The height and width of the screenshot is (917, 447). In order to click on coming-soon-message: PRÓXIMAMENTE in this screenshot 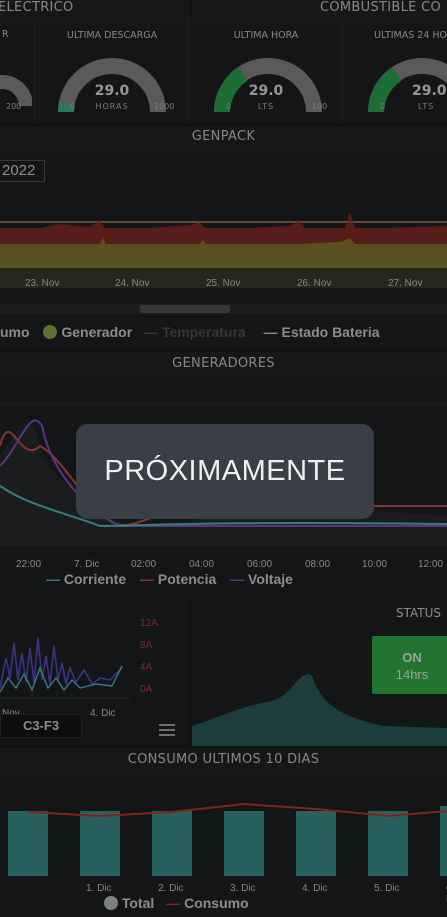, I will do `click(225, 471)`.